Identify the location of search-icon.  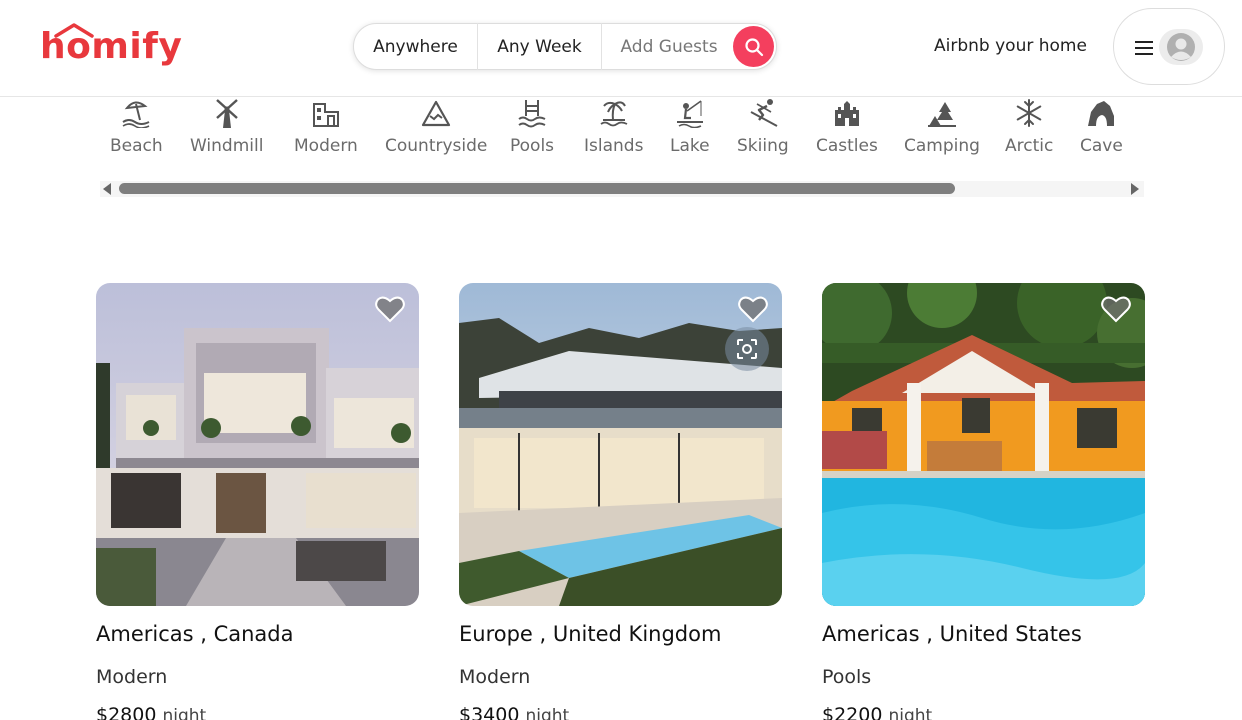
(753, 46).